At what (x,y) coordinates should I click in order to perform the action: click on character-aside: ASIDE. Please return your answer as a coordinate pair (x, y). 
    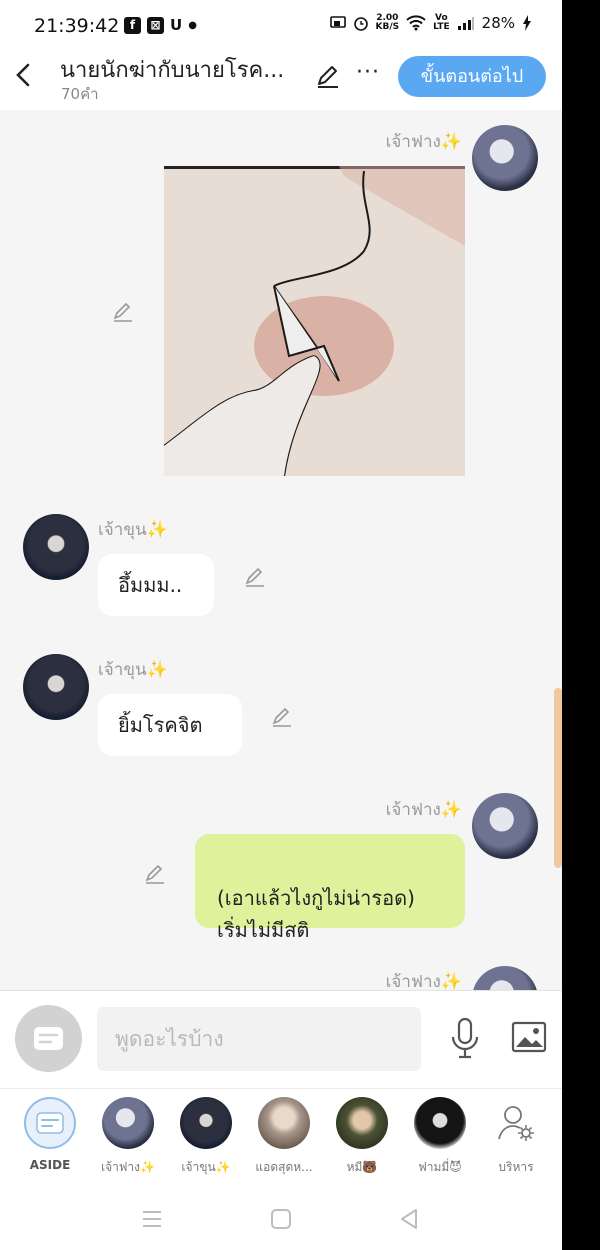
    Looking at the image, I should click on (50, 1134).